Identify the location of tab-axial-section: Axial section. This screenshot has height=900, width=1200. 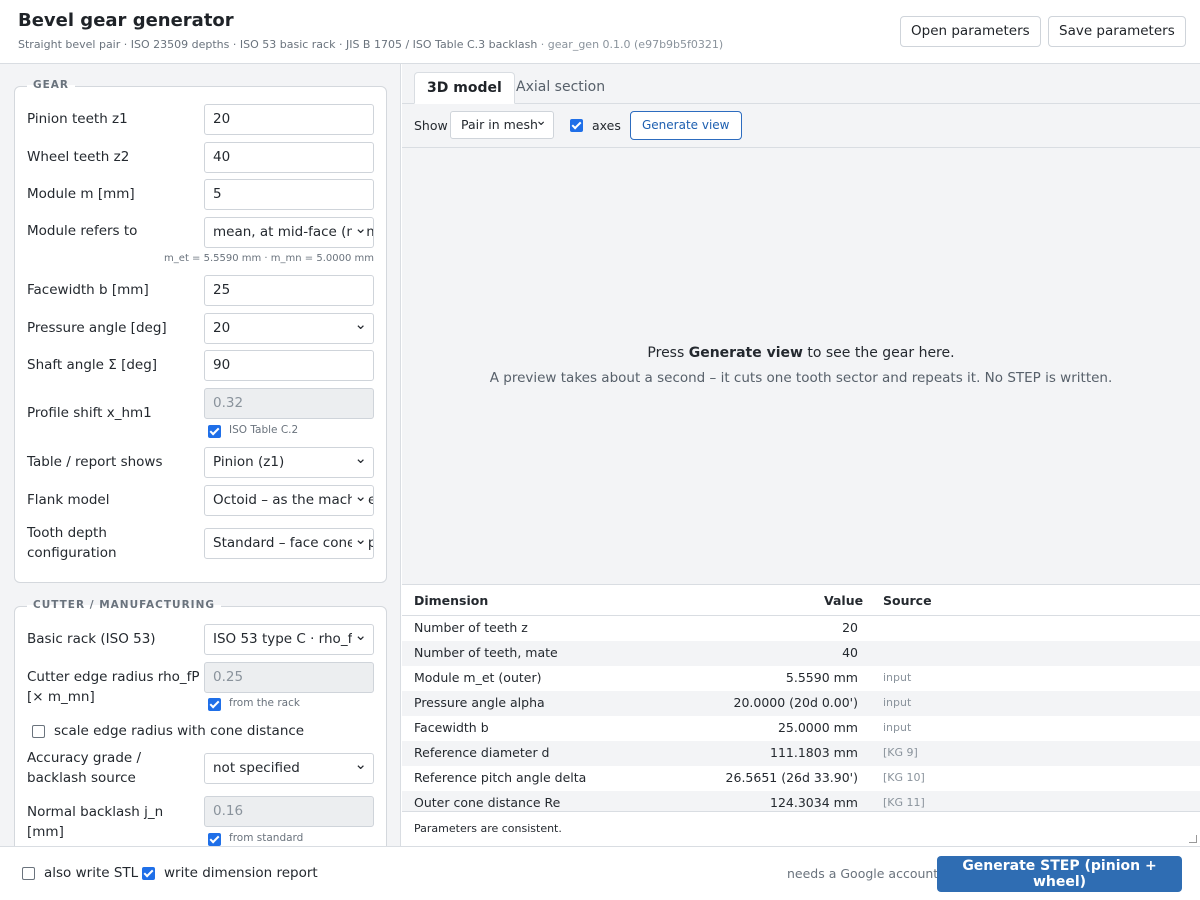
(560, 88).